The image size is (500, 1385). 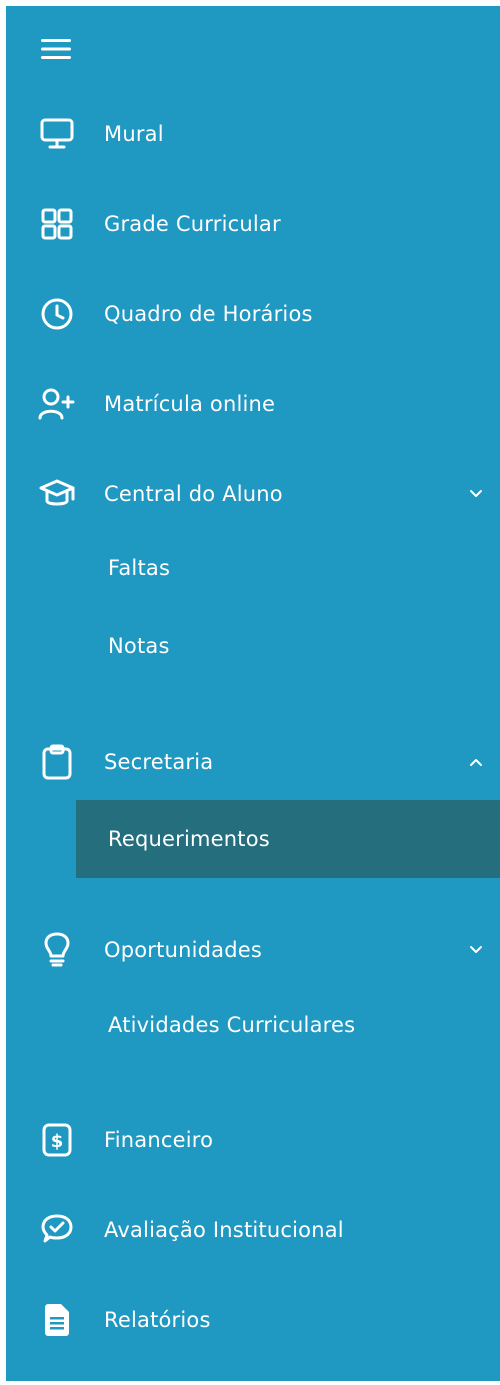 I want to click on menu-item-matricula-online: Matrícula online, so click(x=253, y=404).